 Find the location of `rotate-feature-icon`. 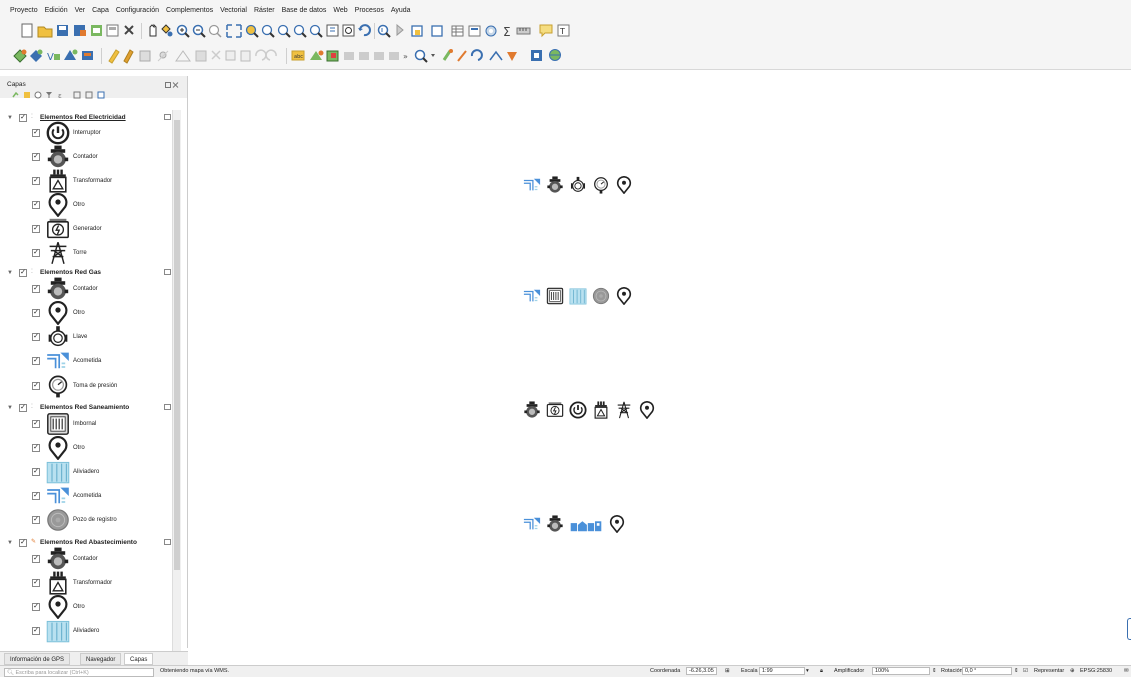

rotate-feature-icon is located at coordinates (476, 55).